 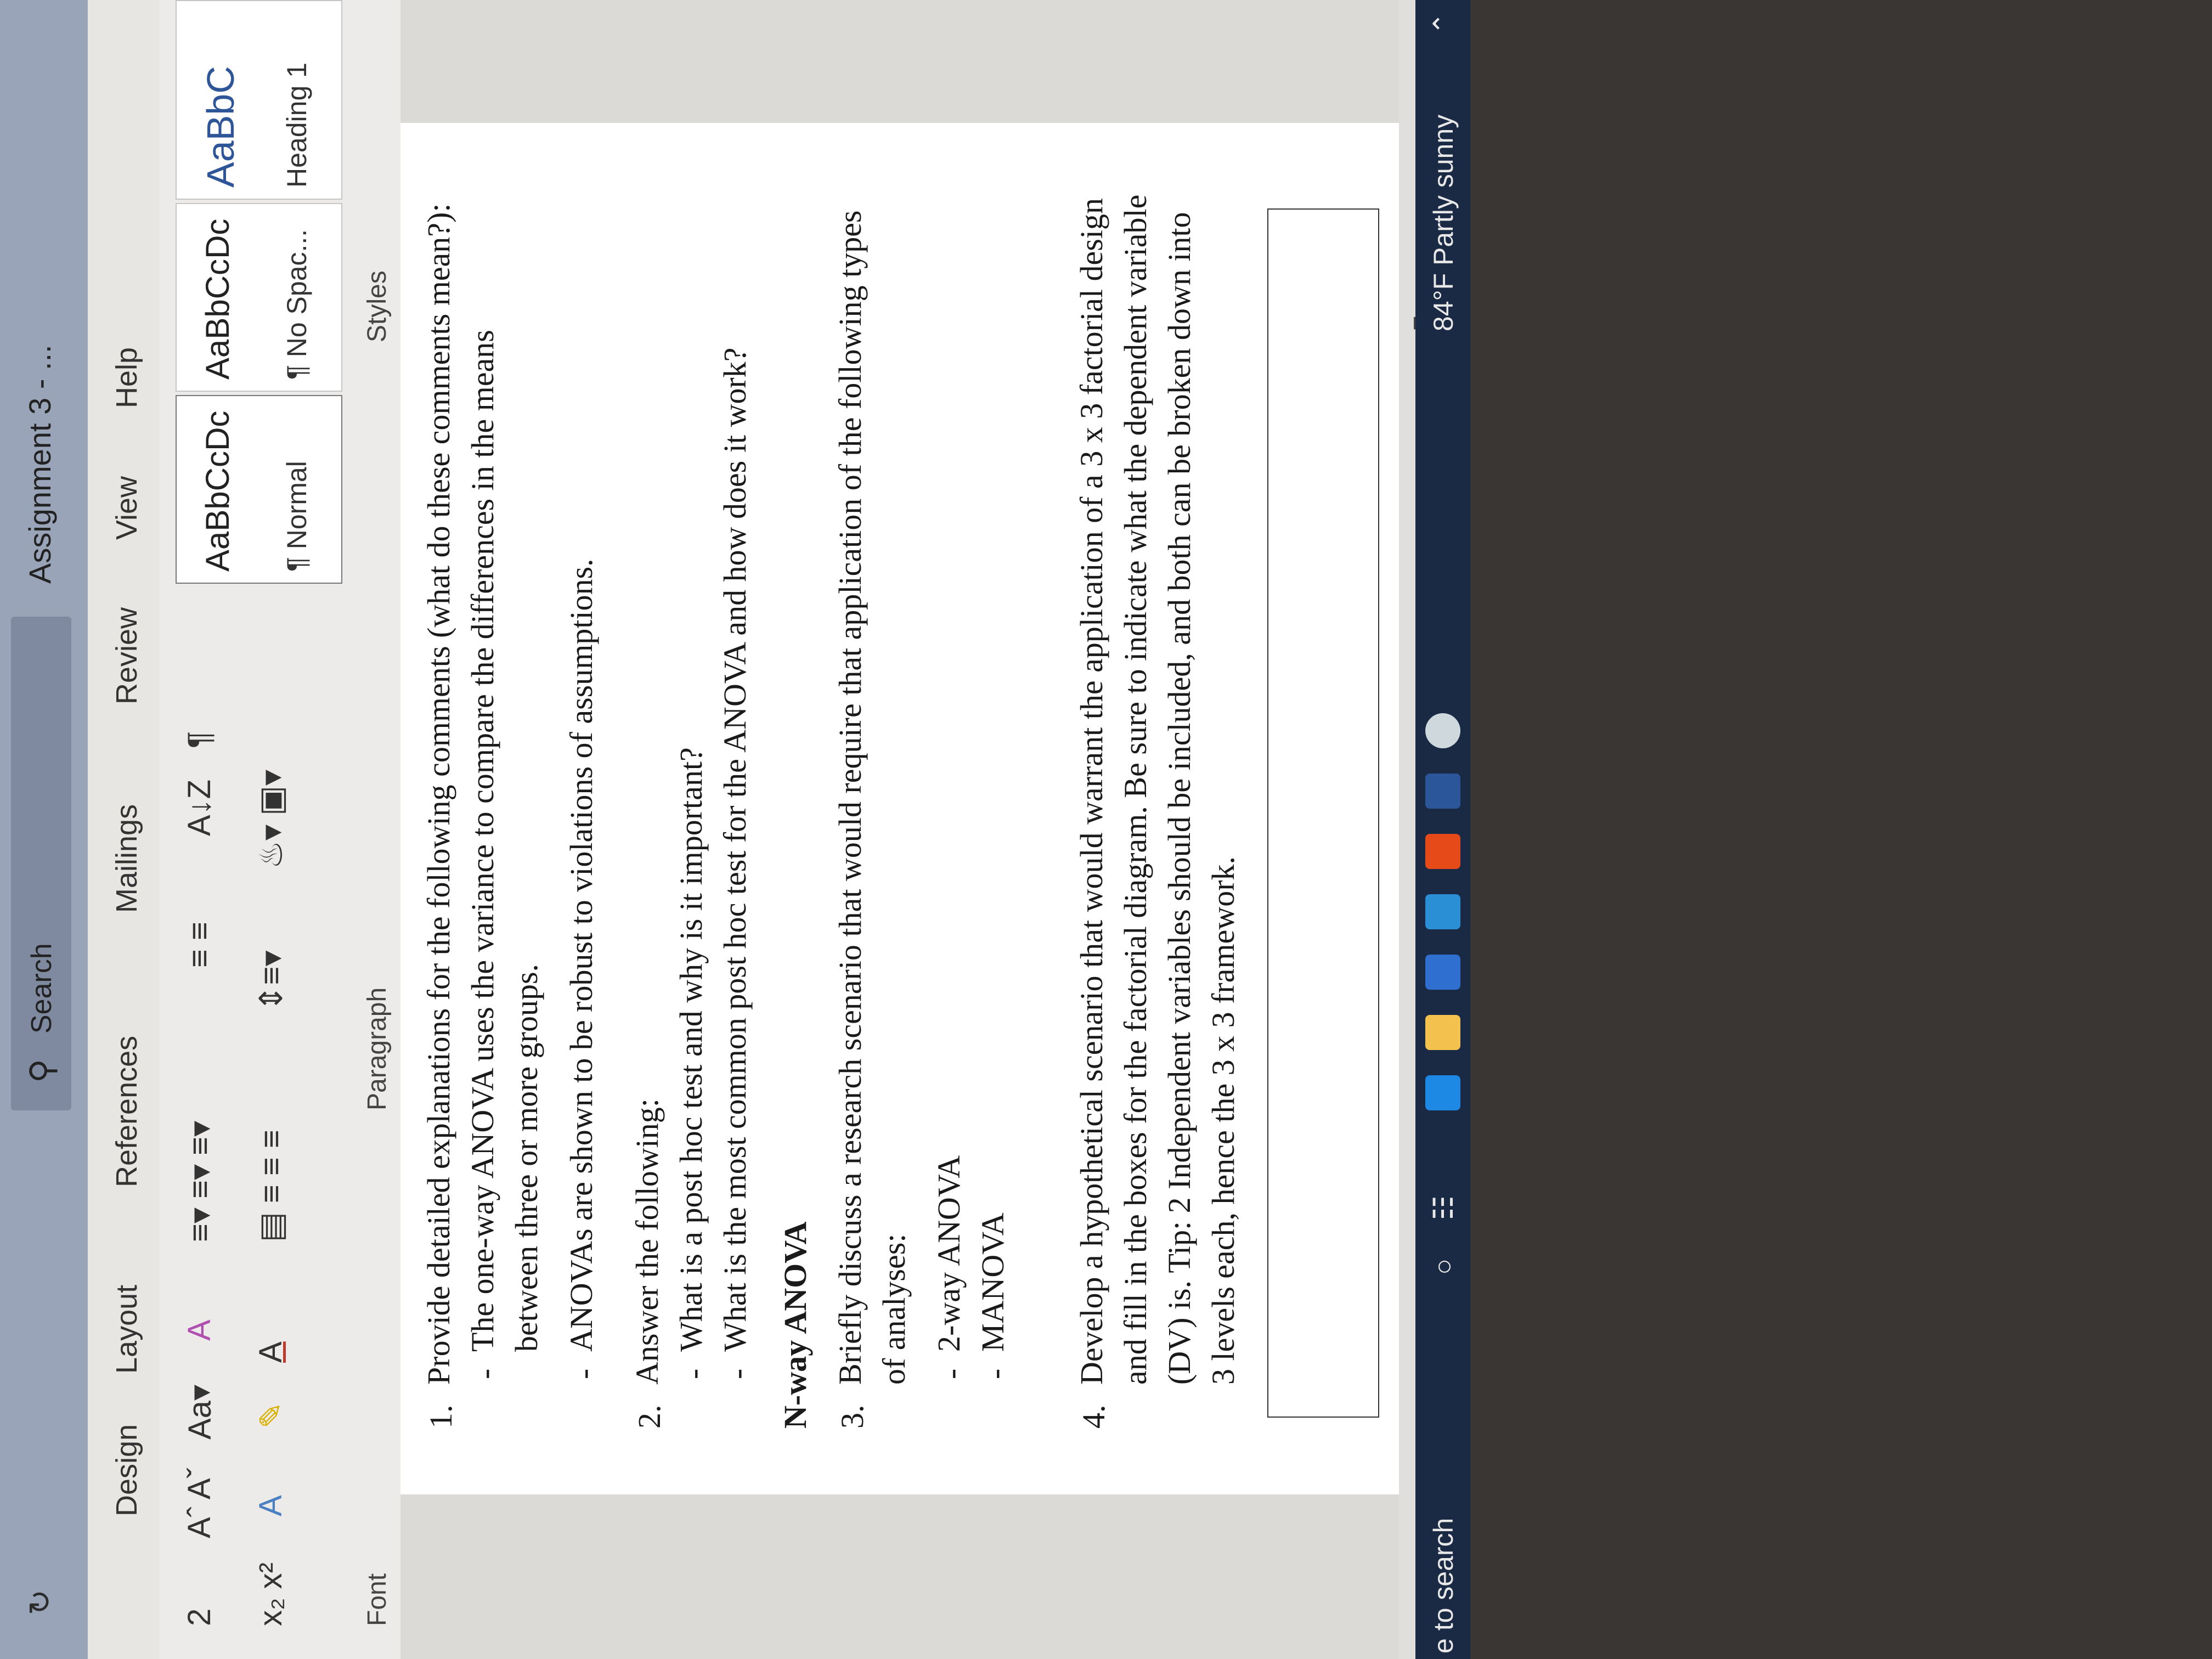 What do you see at coordinates (852, 1417) in the screenshot?
I see `q3-number: 3.` at bounding box center [852, 1417].